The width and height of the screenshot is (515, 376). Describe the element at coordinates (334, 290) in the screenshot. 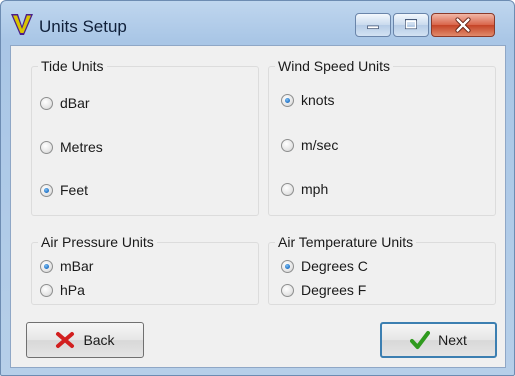

I see `radio-label: Degrees F` at that location.